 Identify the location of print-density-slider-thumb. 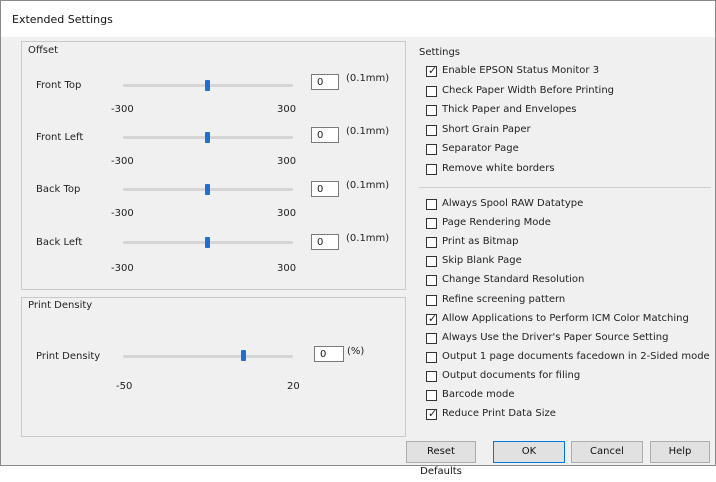
(243, 355).